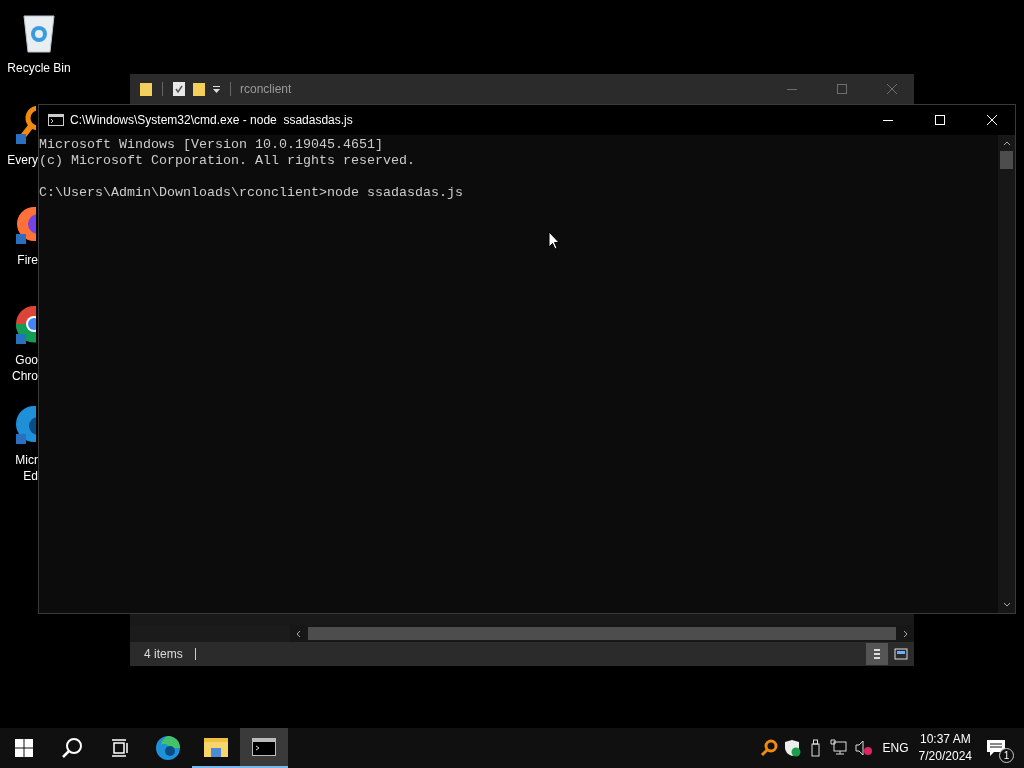  I want to click on clock: 10:37 AM 7/20/2024, so click(945, 748).